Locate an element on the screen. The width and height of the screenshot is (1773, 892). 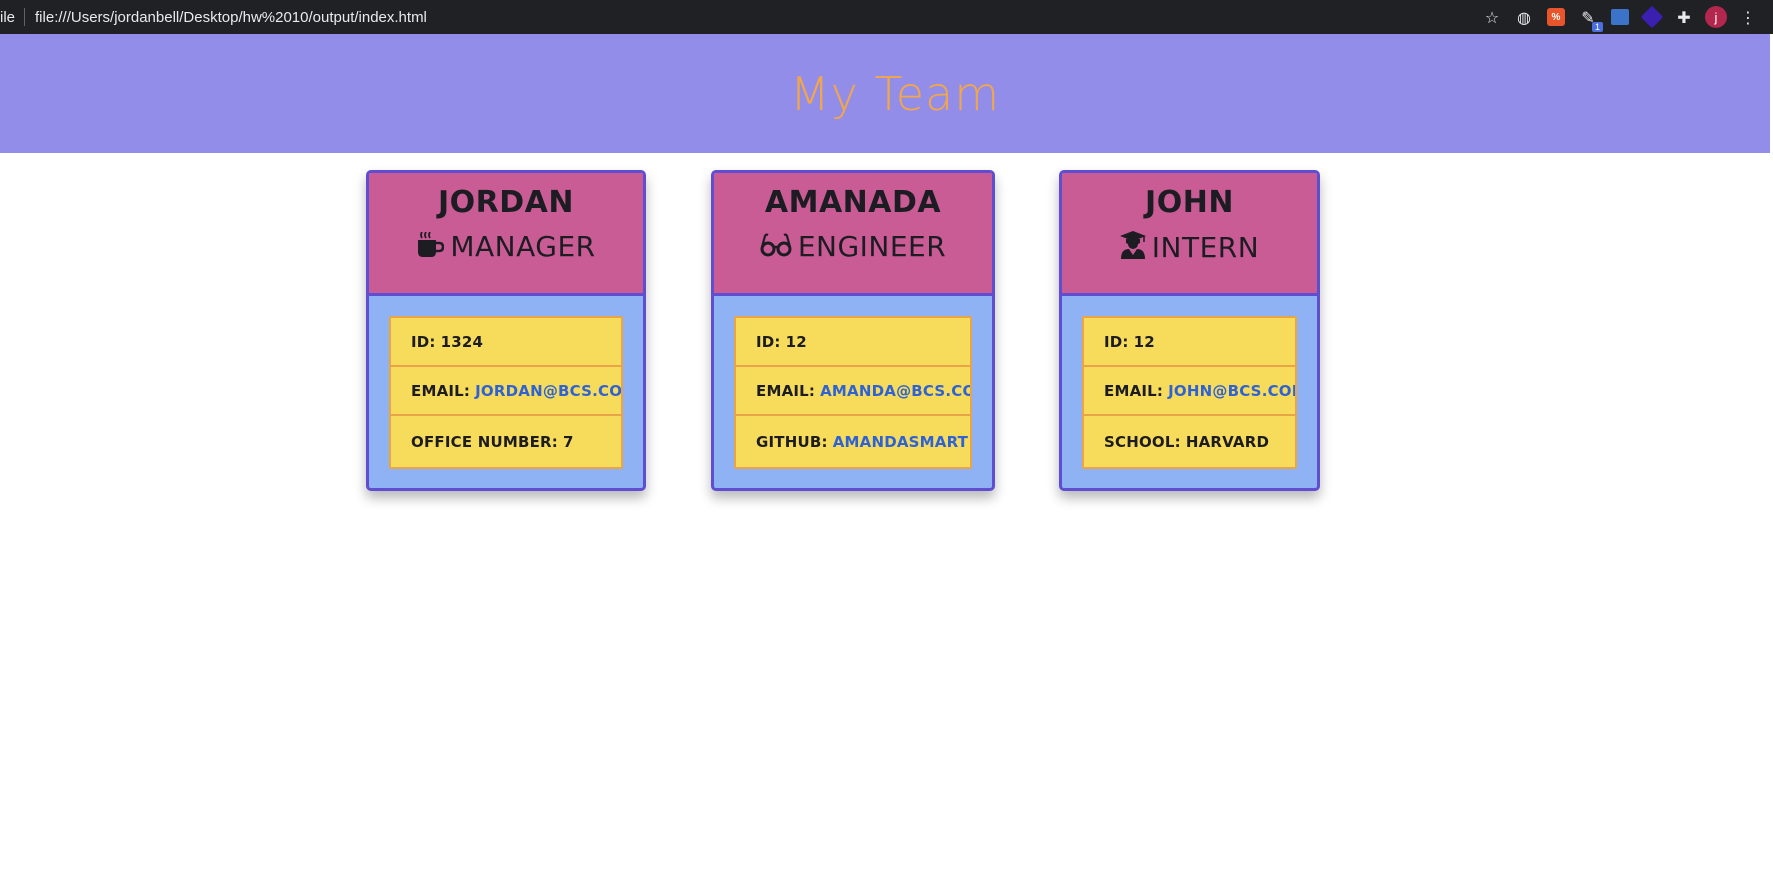
card-header: AMANADA ENGINEER is located at coordinates (853, 234).